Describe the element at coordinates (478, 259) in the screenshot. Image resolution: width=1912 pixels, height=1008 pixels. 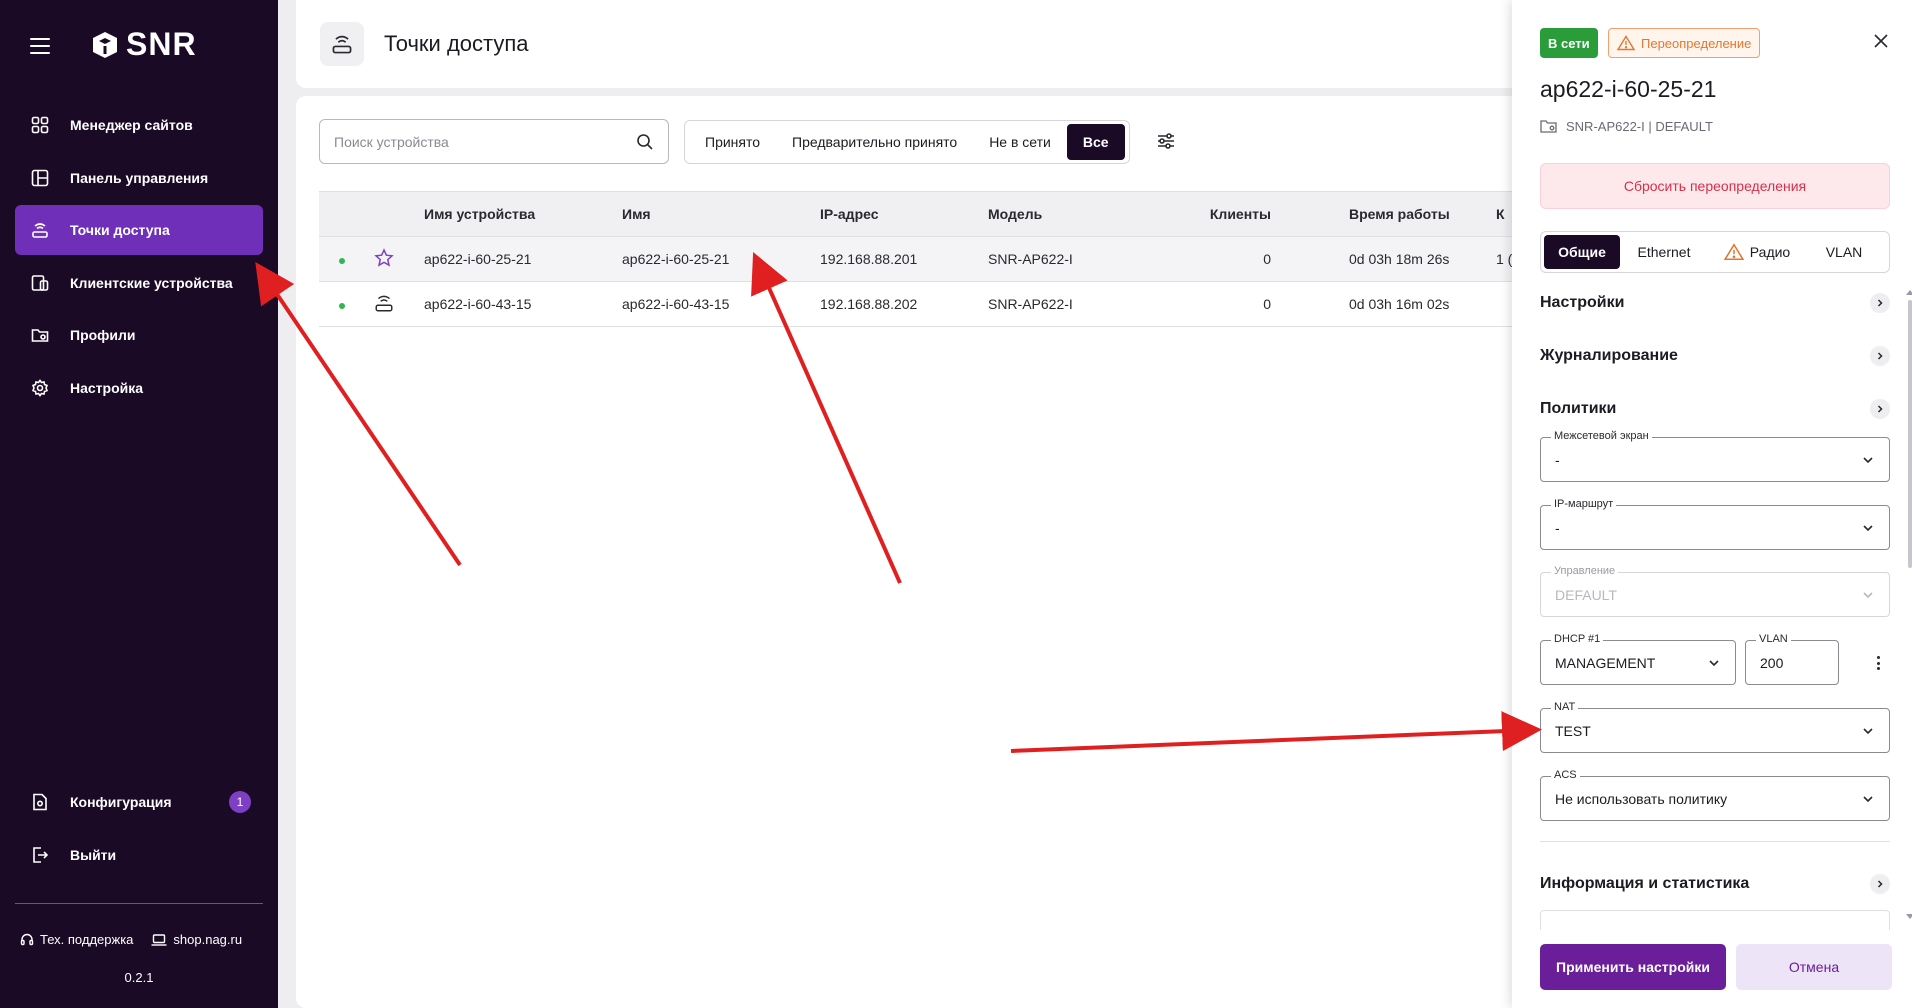
I see `cell-device-name: ap622-i-60-25-21` at that location.